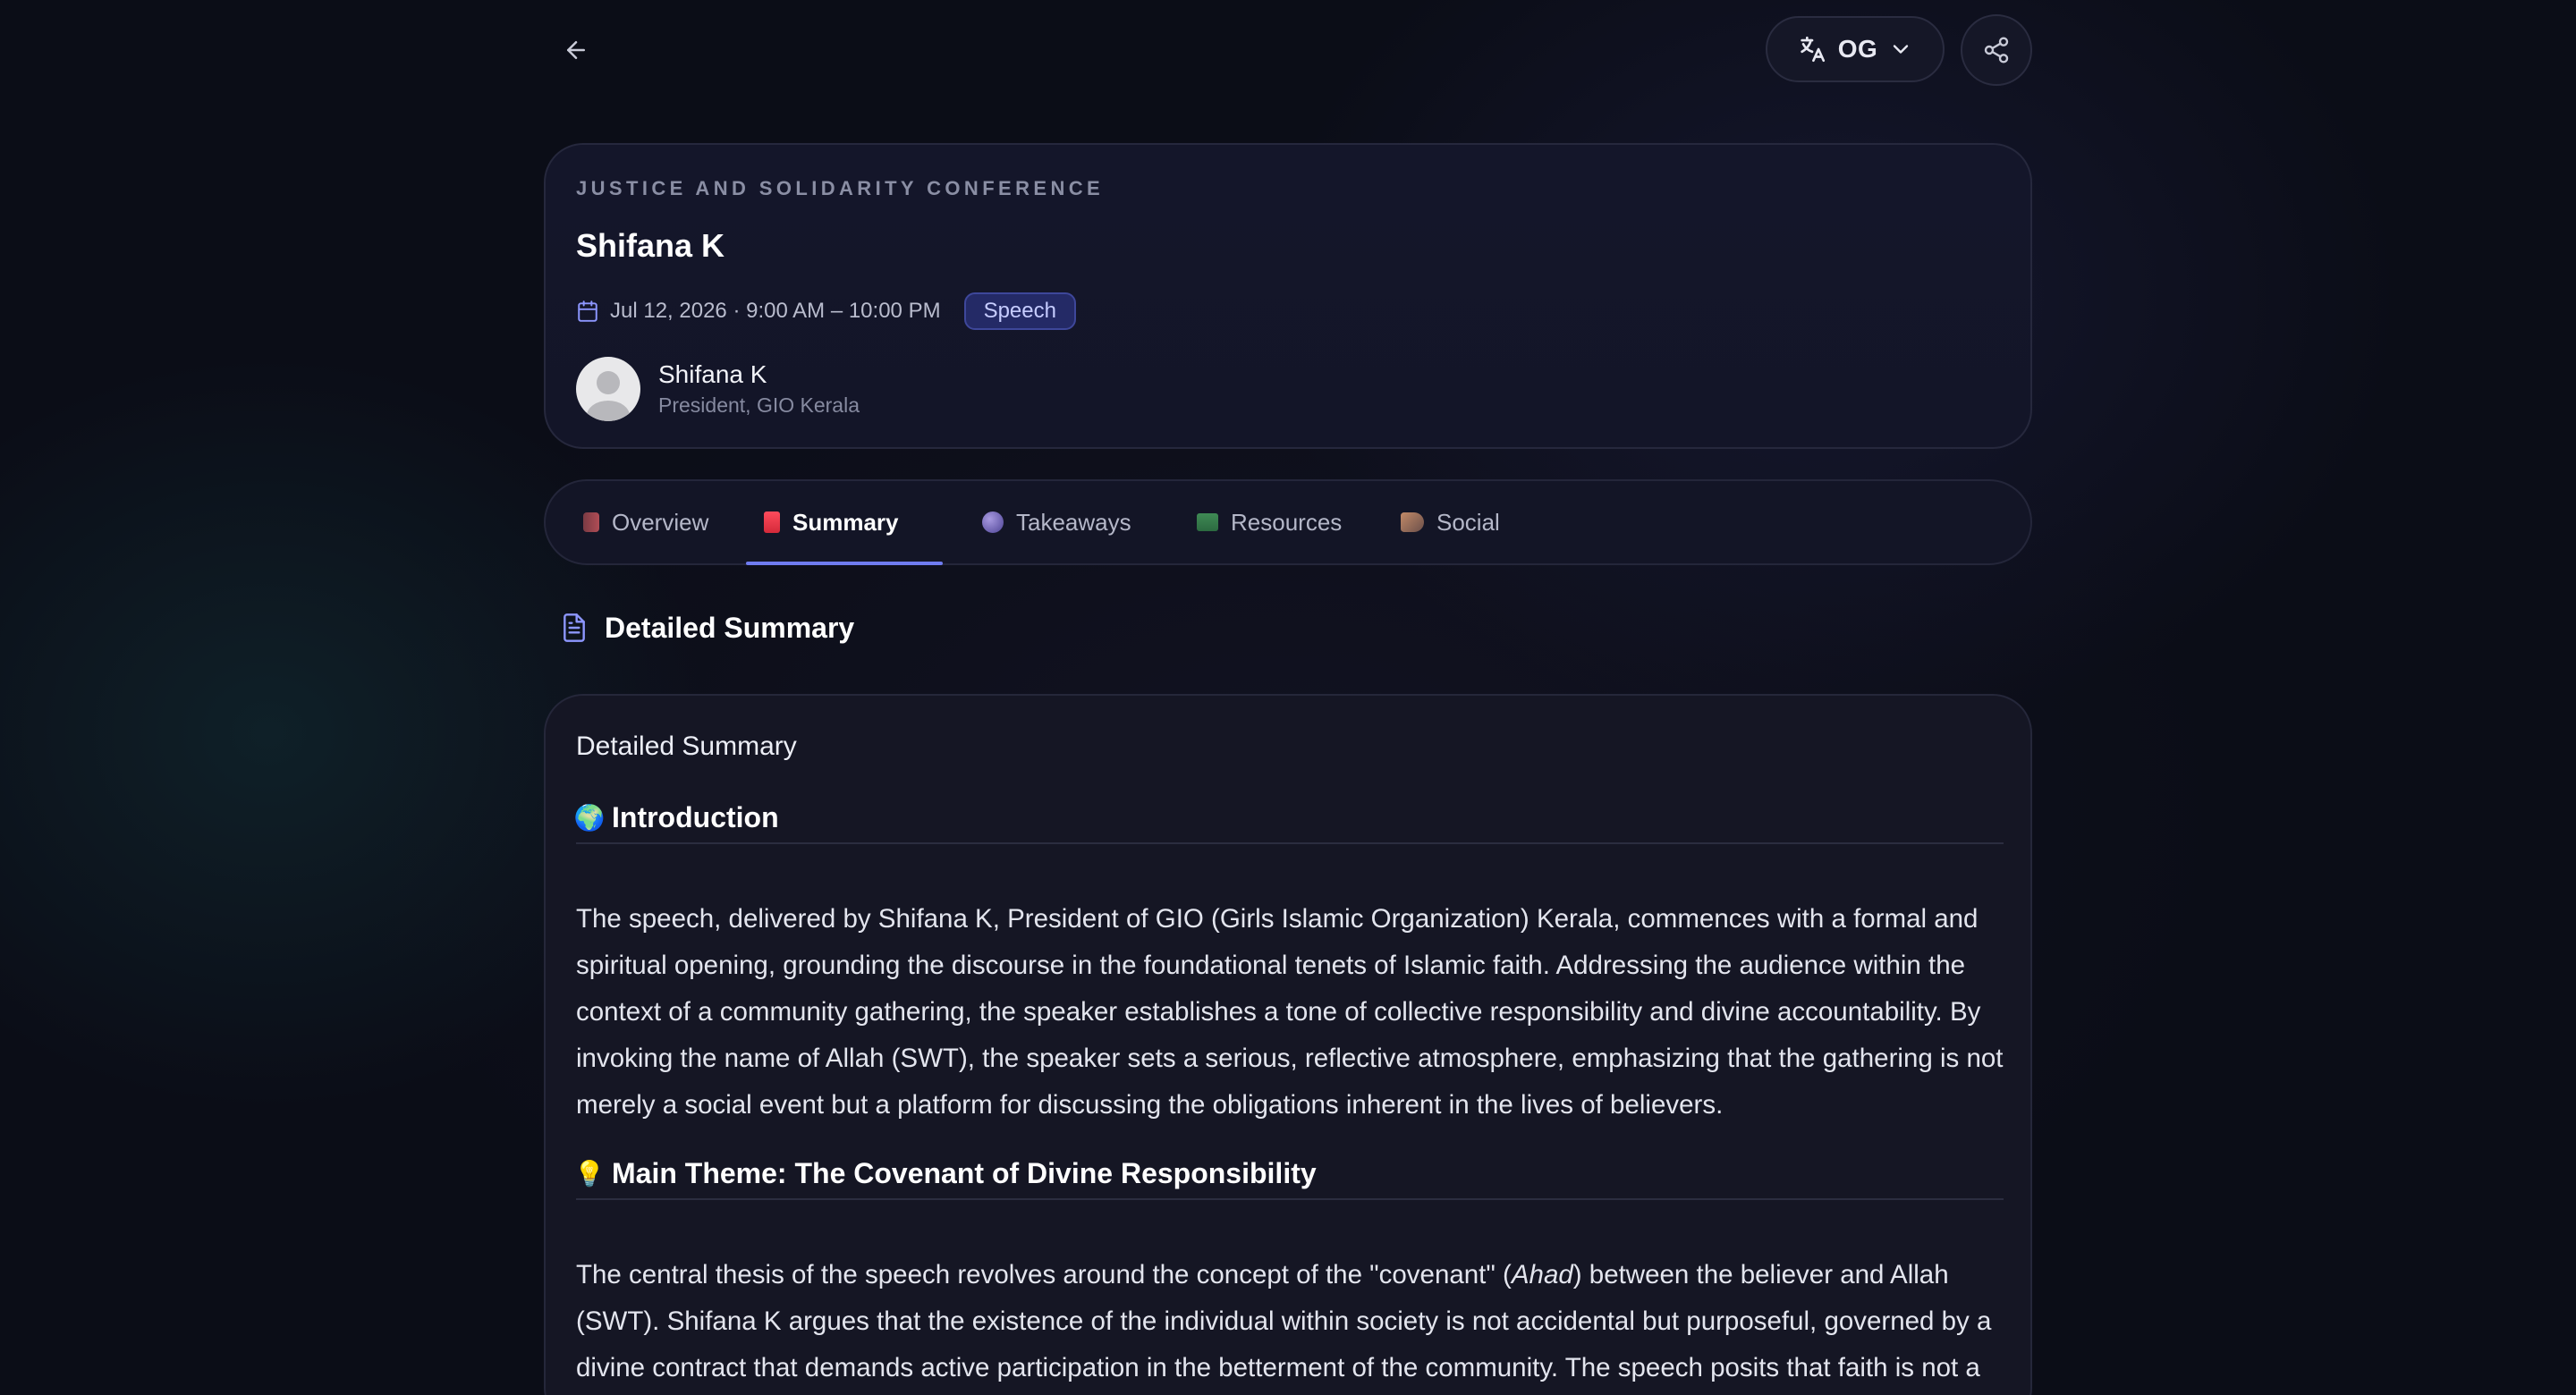  What do you see at coordinates (589, 817) in the screenshot?
I see `globe-icon: 🌍` at bounding box center [589, 817].